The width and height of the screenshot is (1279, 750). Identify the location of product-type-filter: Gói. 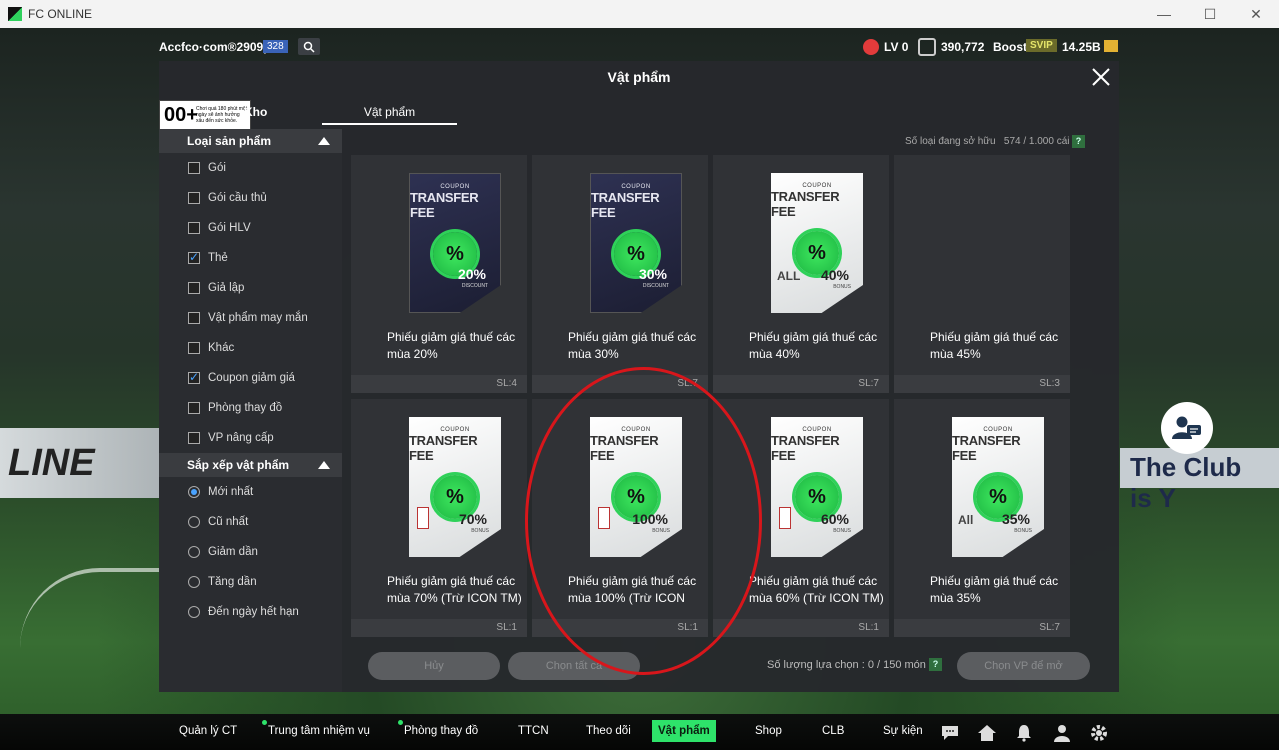
(250, 168).